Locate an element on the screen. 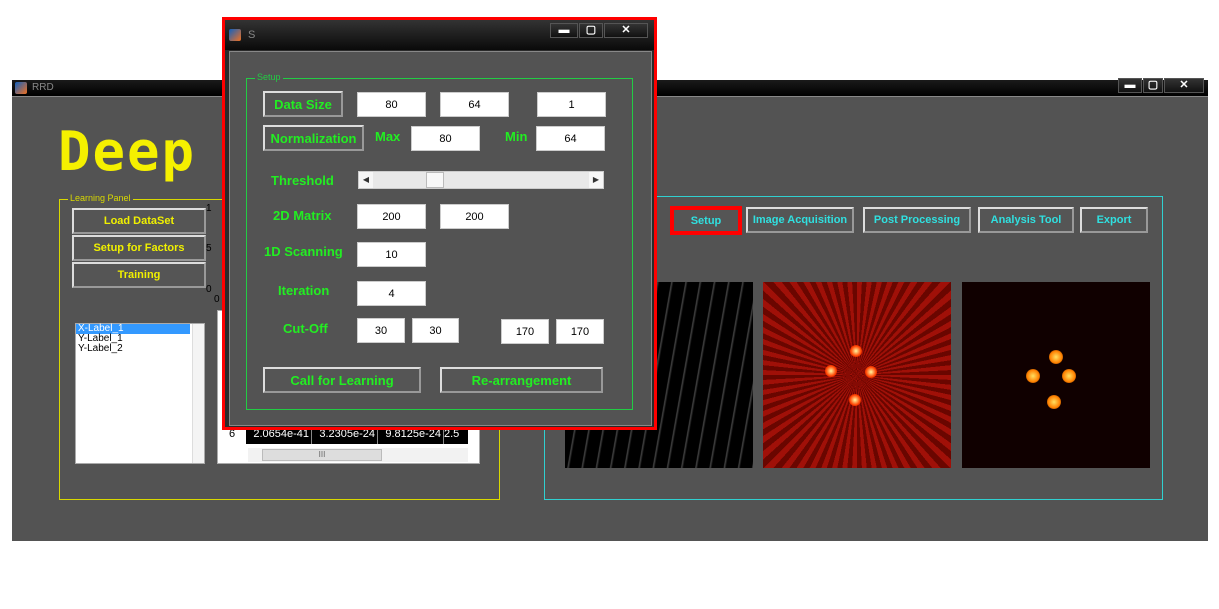  reconstruction-image is located at coordinates (857, 375).